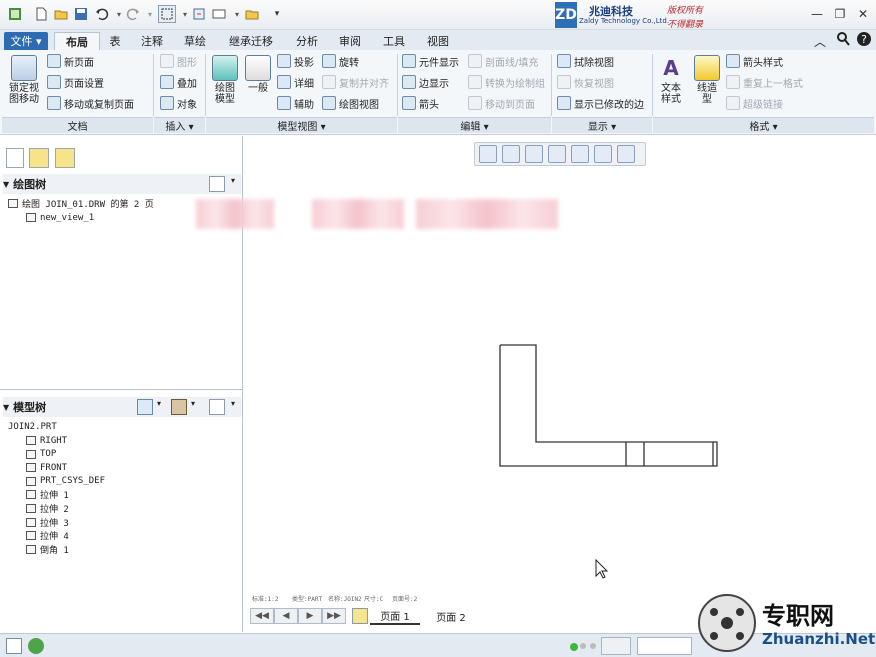 This screenshot has width=876, height=657. I want to click on model-display-icon, so click(145, 407).